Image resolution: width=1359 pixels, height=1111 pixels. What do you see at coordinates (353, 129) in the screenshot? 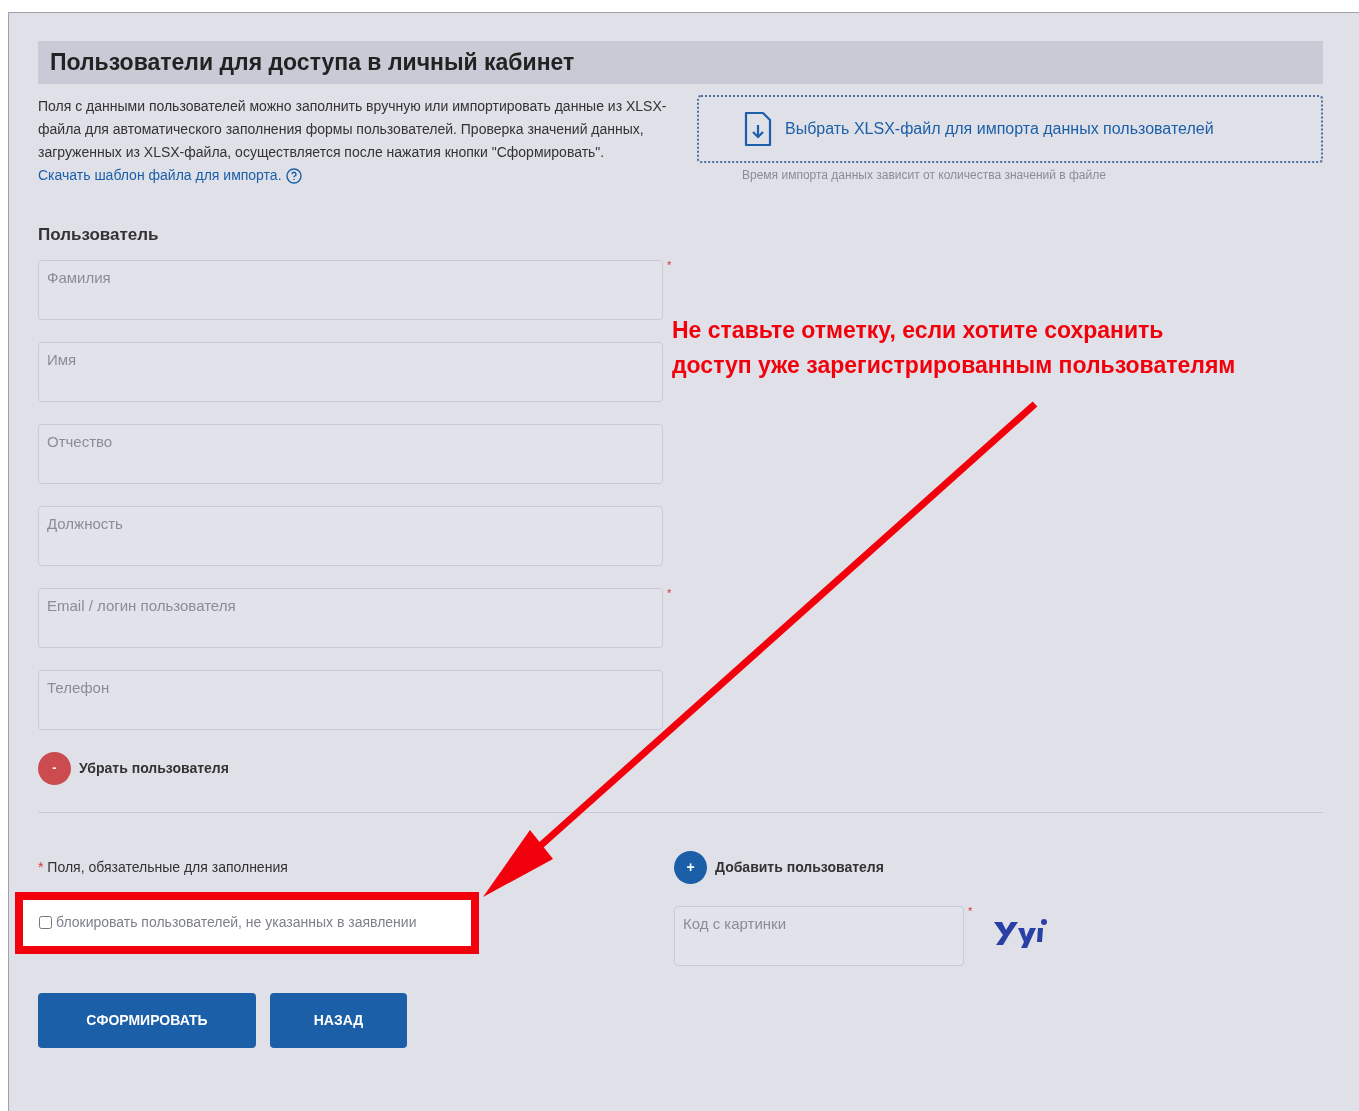
I see `description-text: Поля с данными пользователей можно заполнить вручную или импортировать данные из XLSX-файла для автоматического заполнения формы пользователей. Проверка значений данных, загруженных из XLSX-файла, осуществляется после нажатия кнопки "Сформировать".` at bounding box center [353, 129].